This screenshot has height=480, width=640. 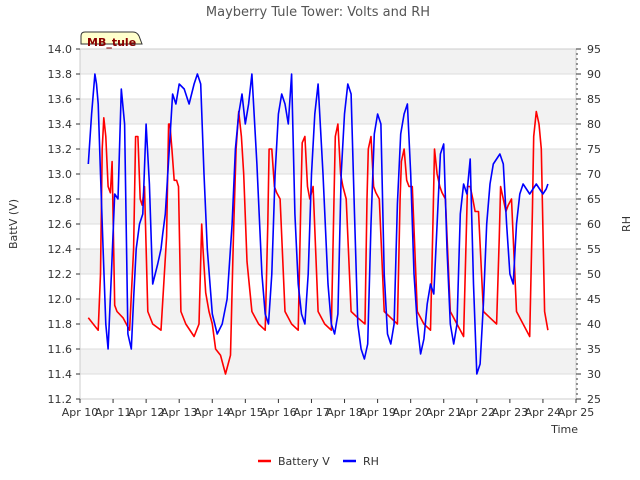 I want to click on y-left-tick-label: 12.2, so click(x=60, y=274).